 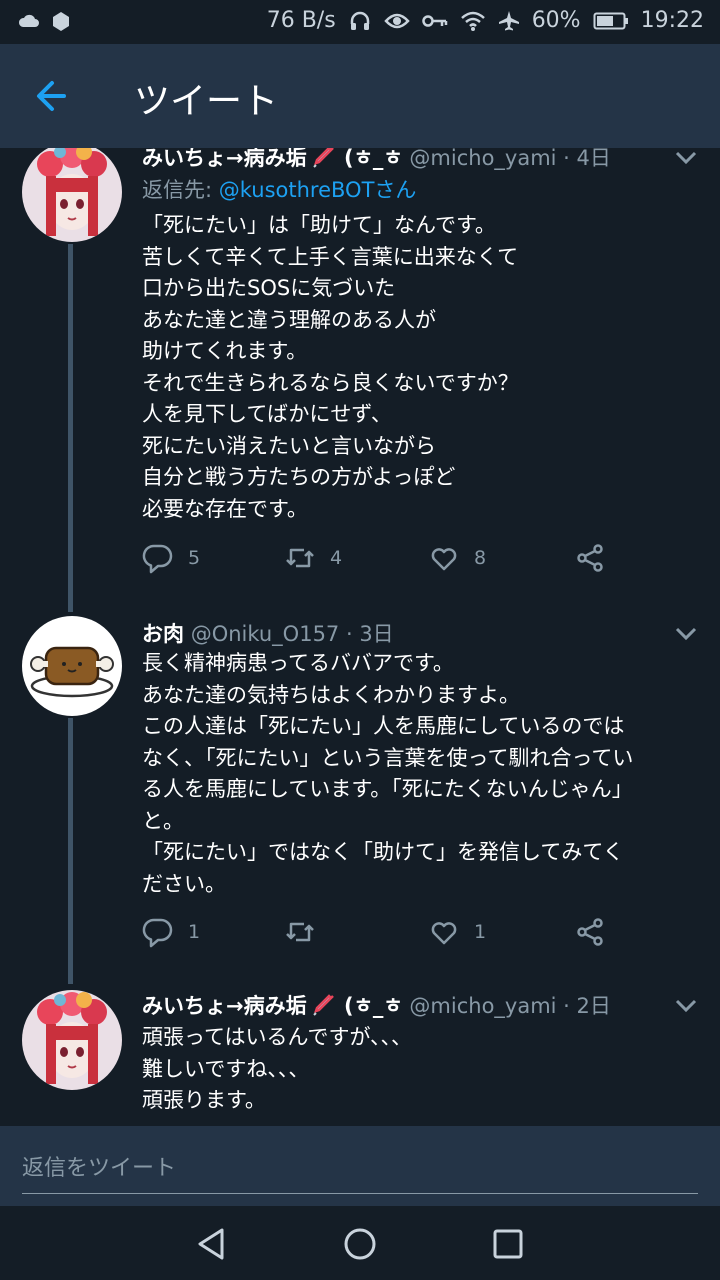 I want to click on app-bar: ツイート, so click(x=360, y=96).